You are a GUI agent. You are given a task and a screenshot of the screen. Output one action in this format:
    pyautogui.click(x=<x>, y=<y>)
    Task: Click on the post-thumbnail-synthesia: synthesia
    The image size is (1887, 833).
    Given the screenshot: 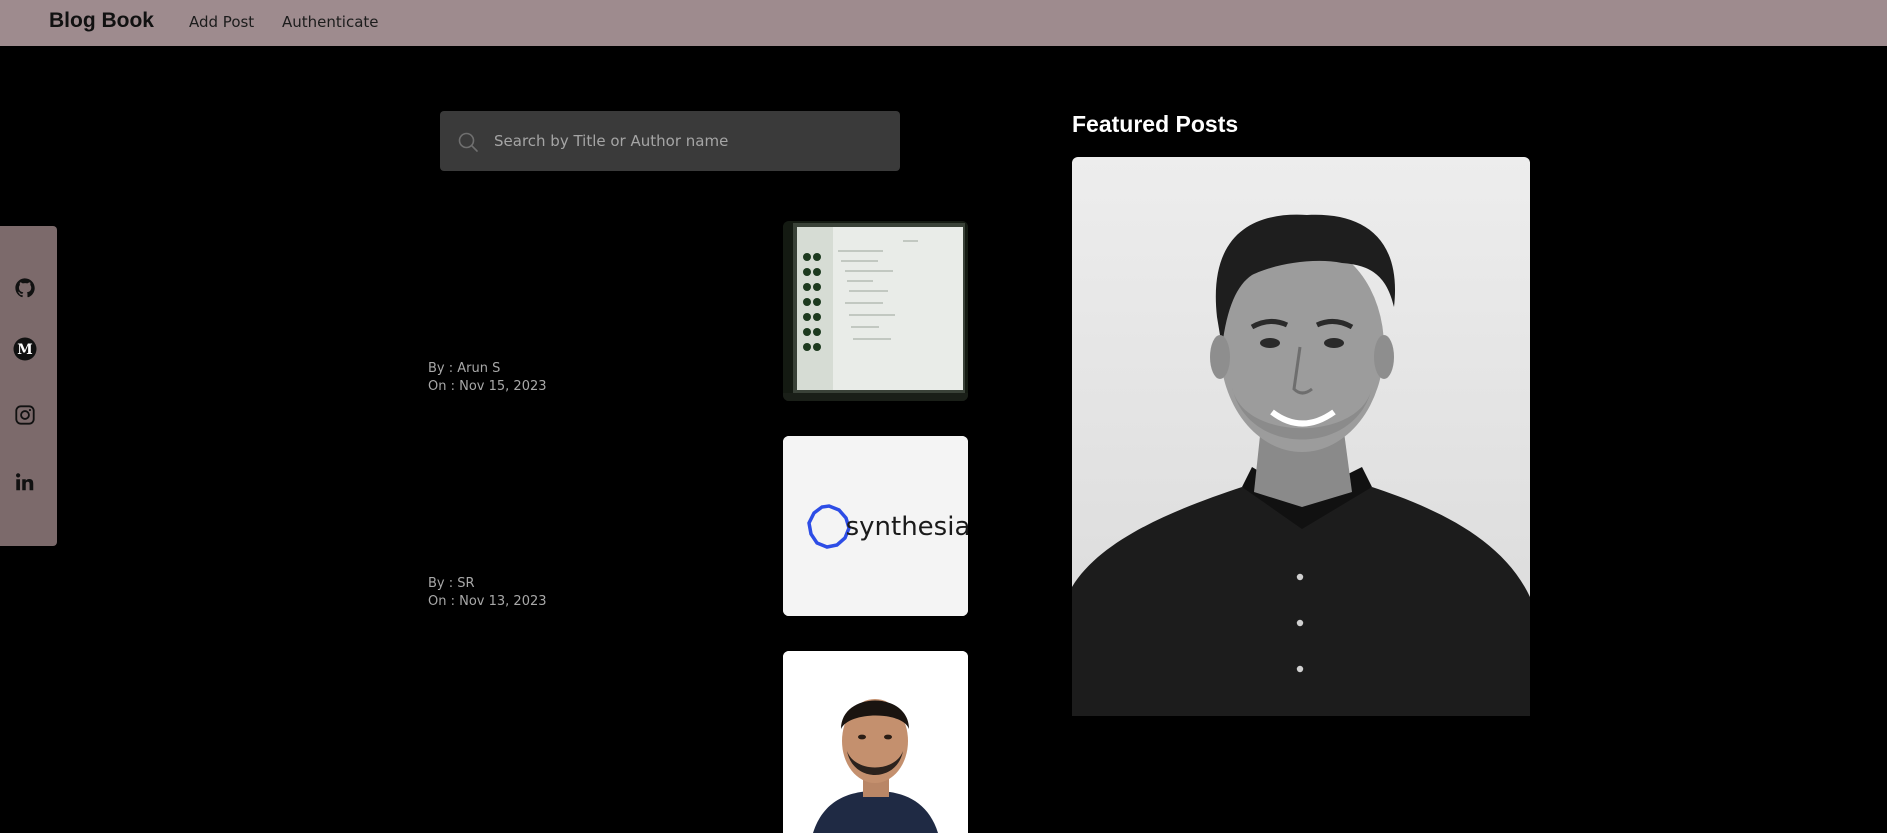 What is the action you would take?
    pyautogui.click(x=875, y=526)
    